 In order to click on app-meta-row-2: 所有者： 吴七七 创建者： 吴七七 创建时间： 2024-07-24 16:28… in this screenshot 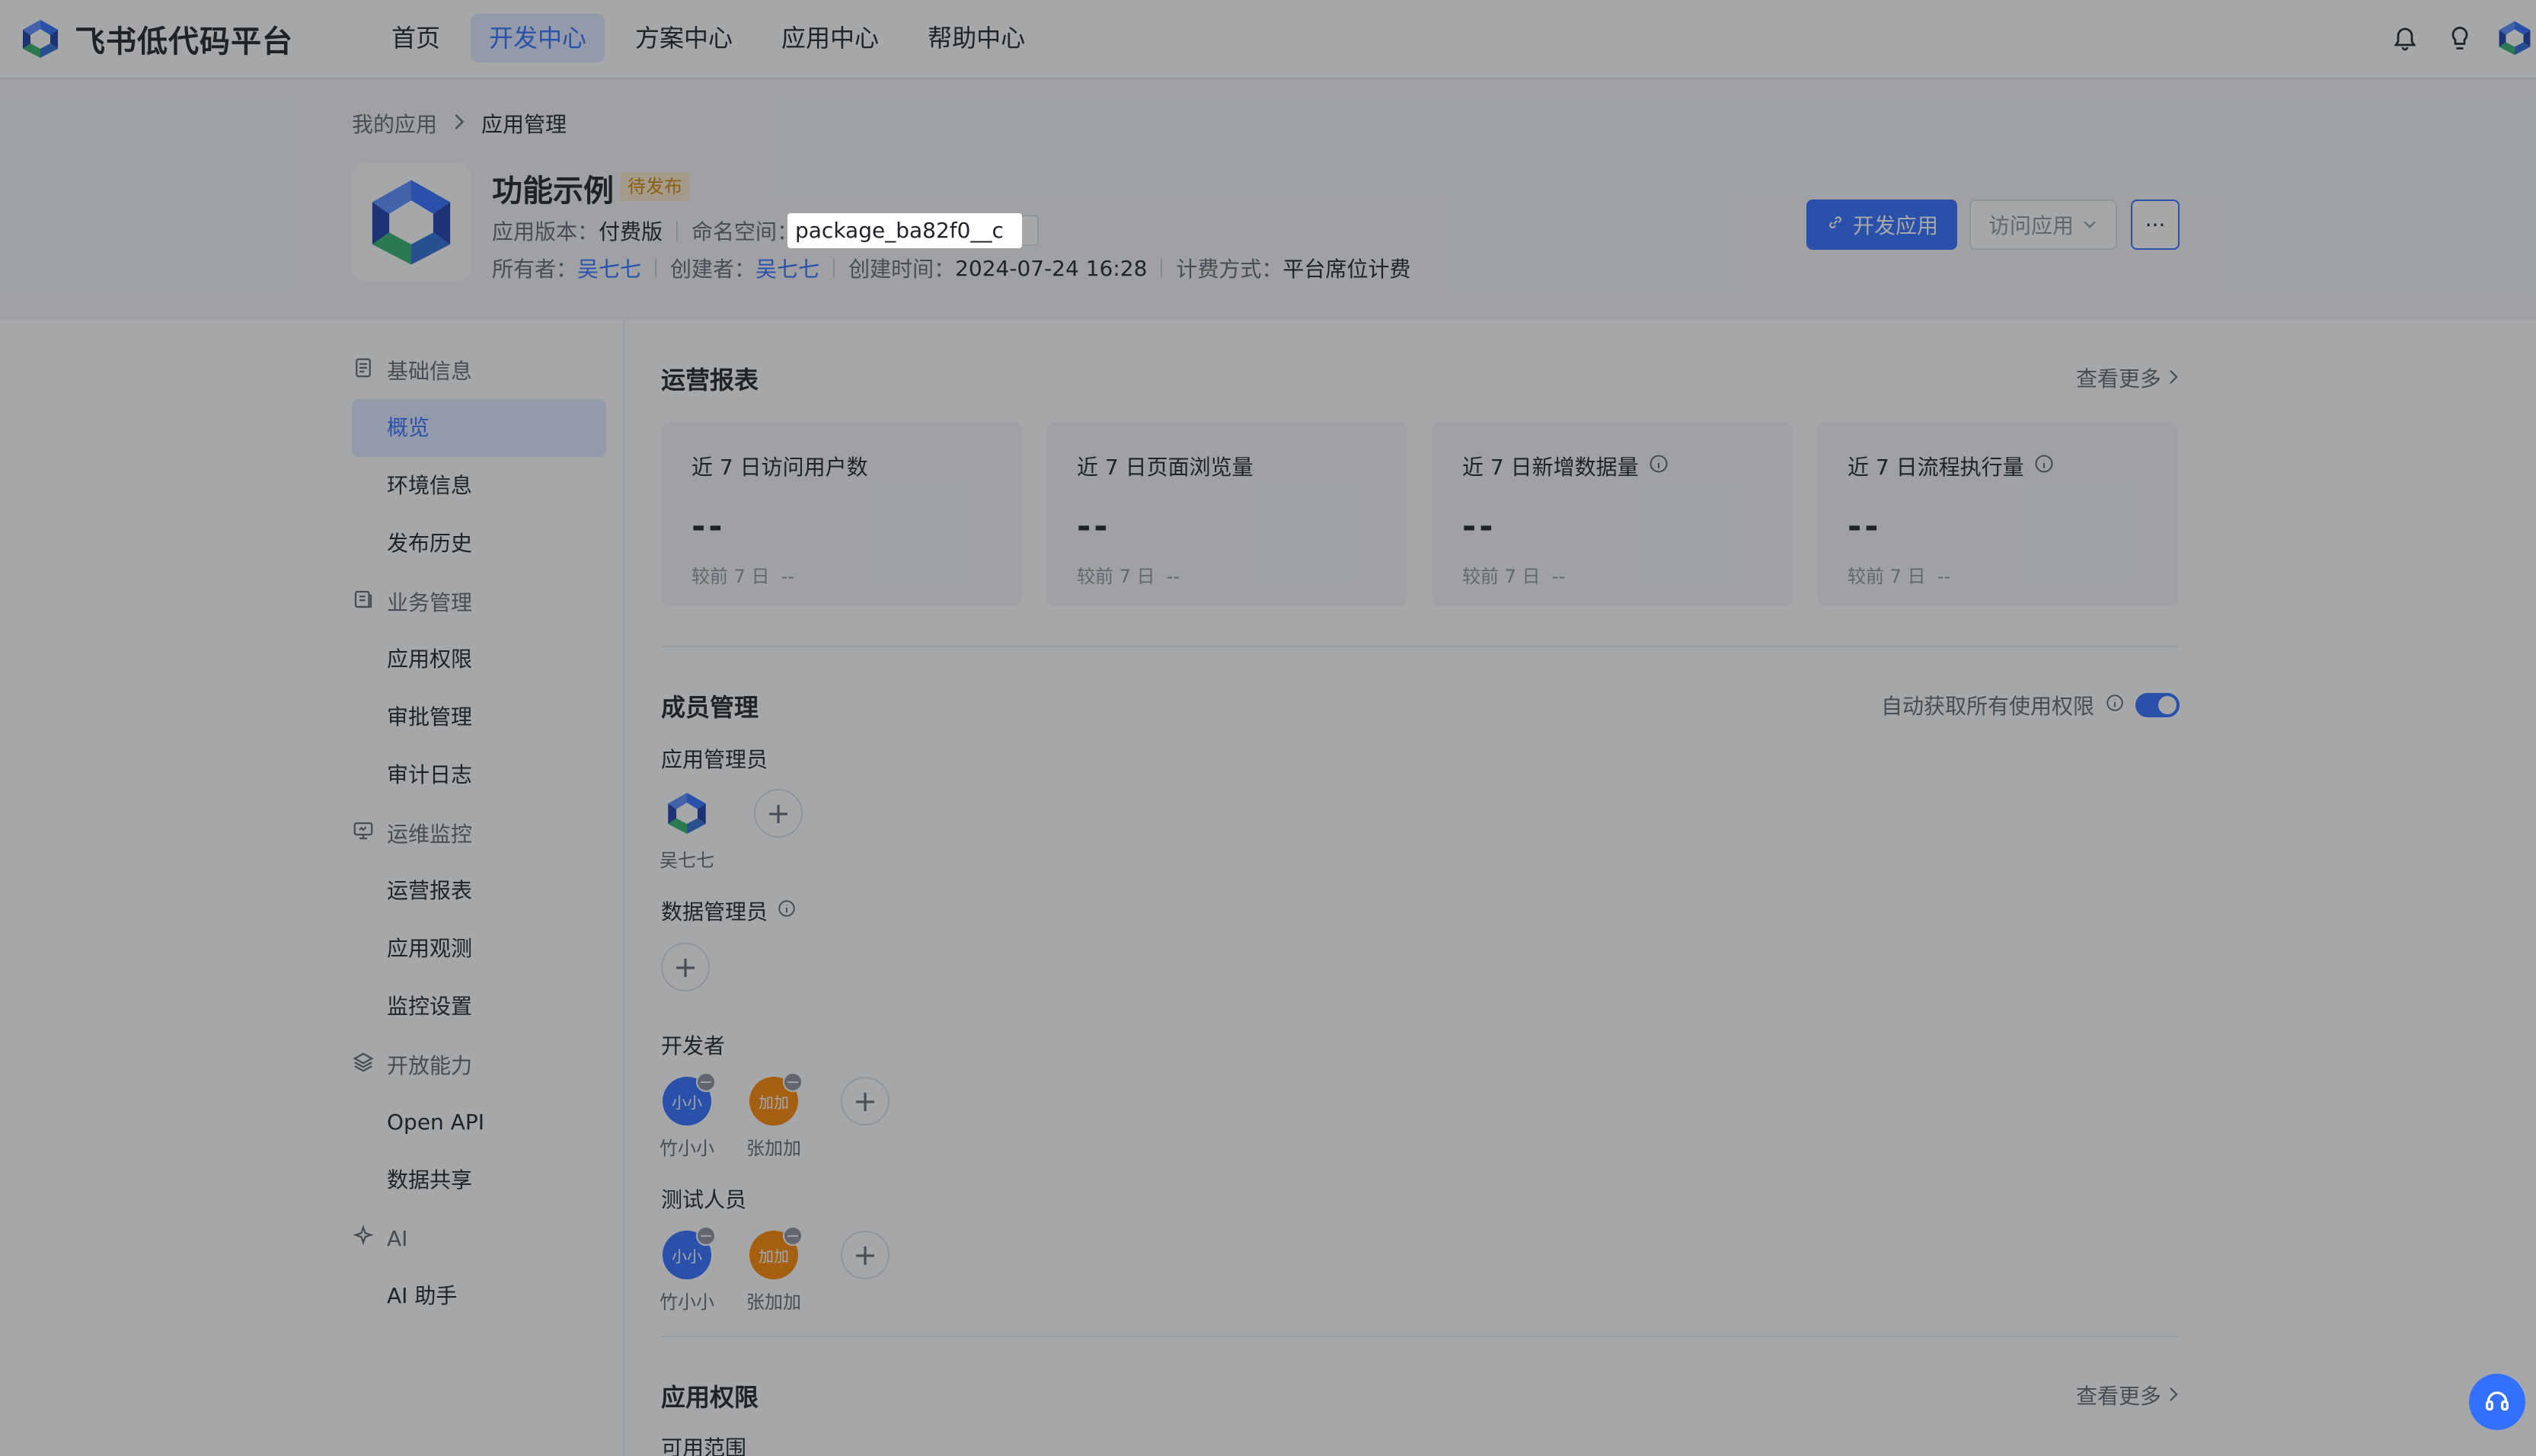, I will do `click(951, 268)`.